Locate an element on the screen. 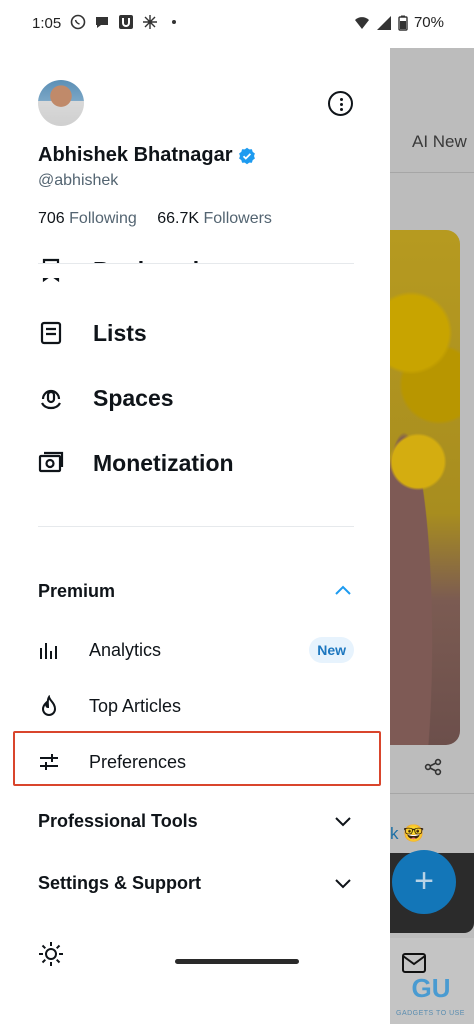 The width and height of the screenshot is (474, 1024). wifi-icon is located at coordinates (361, 22).